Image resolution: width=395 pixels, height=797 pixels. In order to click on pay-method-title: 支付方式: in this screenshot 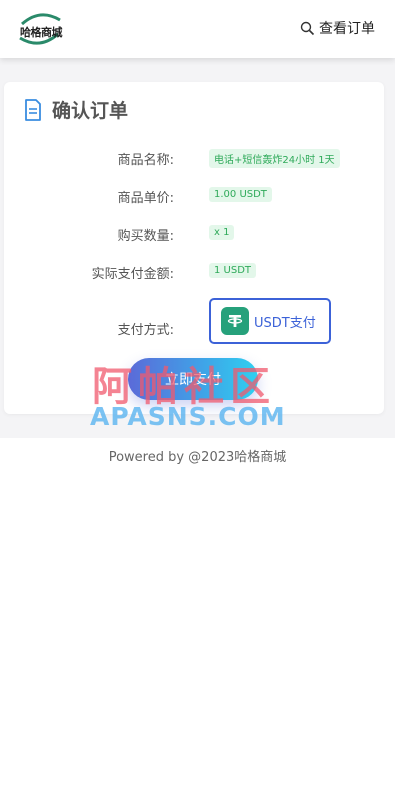, I will do `click(145, 330)`.